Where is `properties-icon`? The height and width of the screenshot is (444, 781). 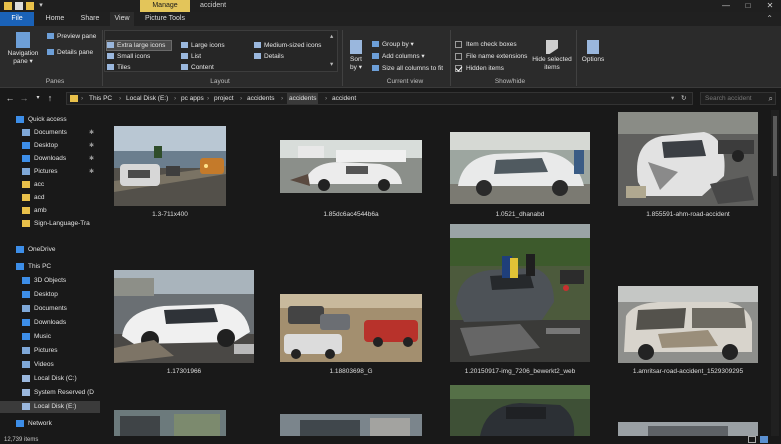 properties-icon is located at coordinates (19, 6).